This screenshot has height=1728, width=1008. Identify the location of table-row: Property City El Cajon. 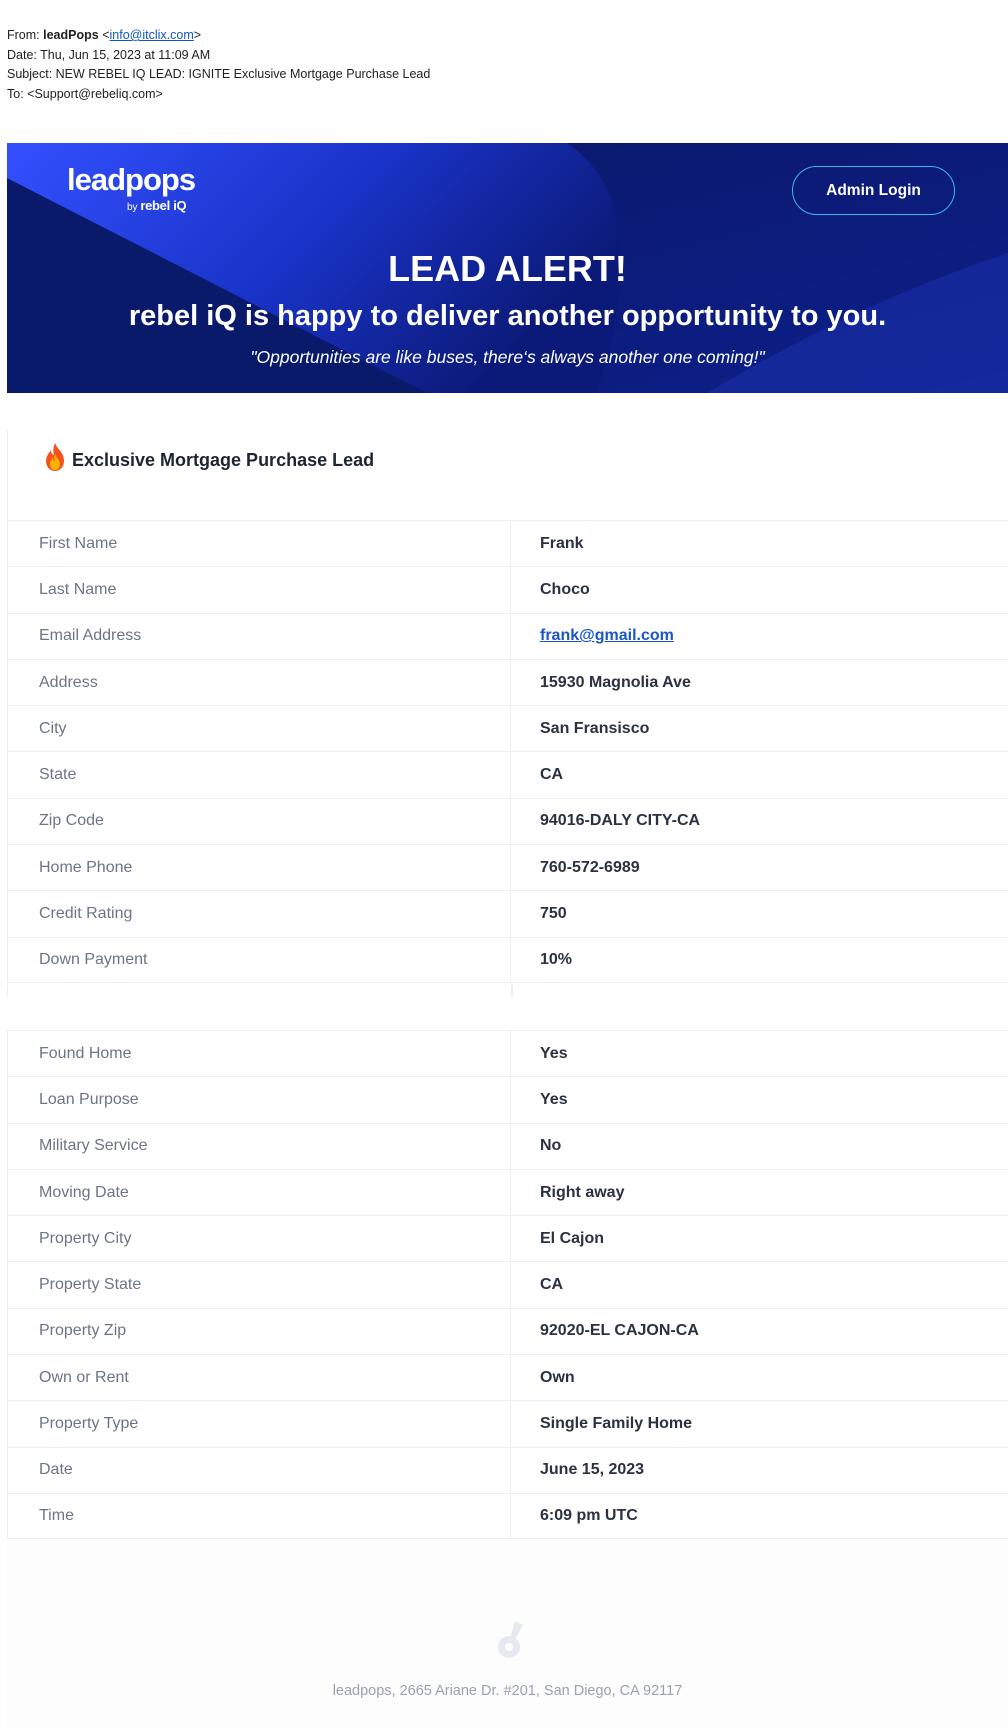
(508, 1238).